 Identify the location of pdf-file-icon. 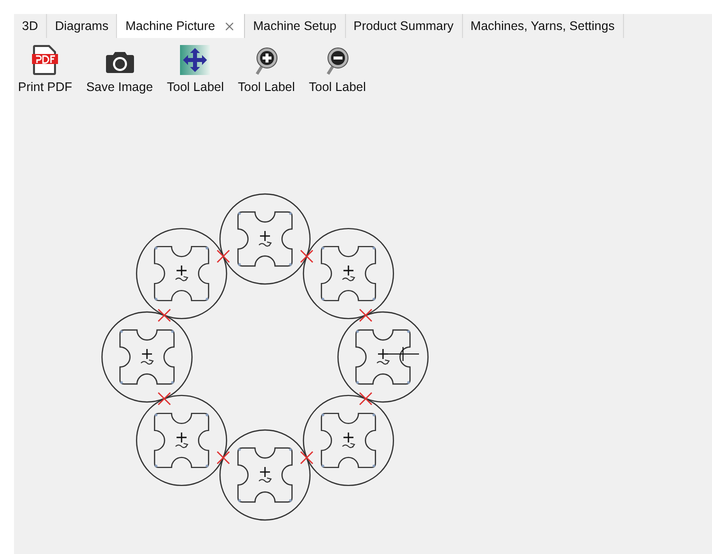
(45, 60).